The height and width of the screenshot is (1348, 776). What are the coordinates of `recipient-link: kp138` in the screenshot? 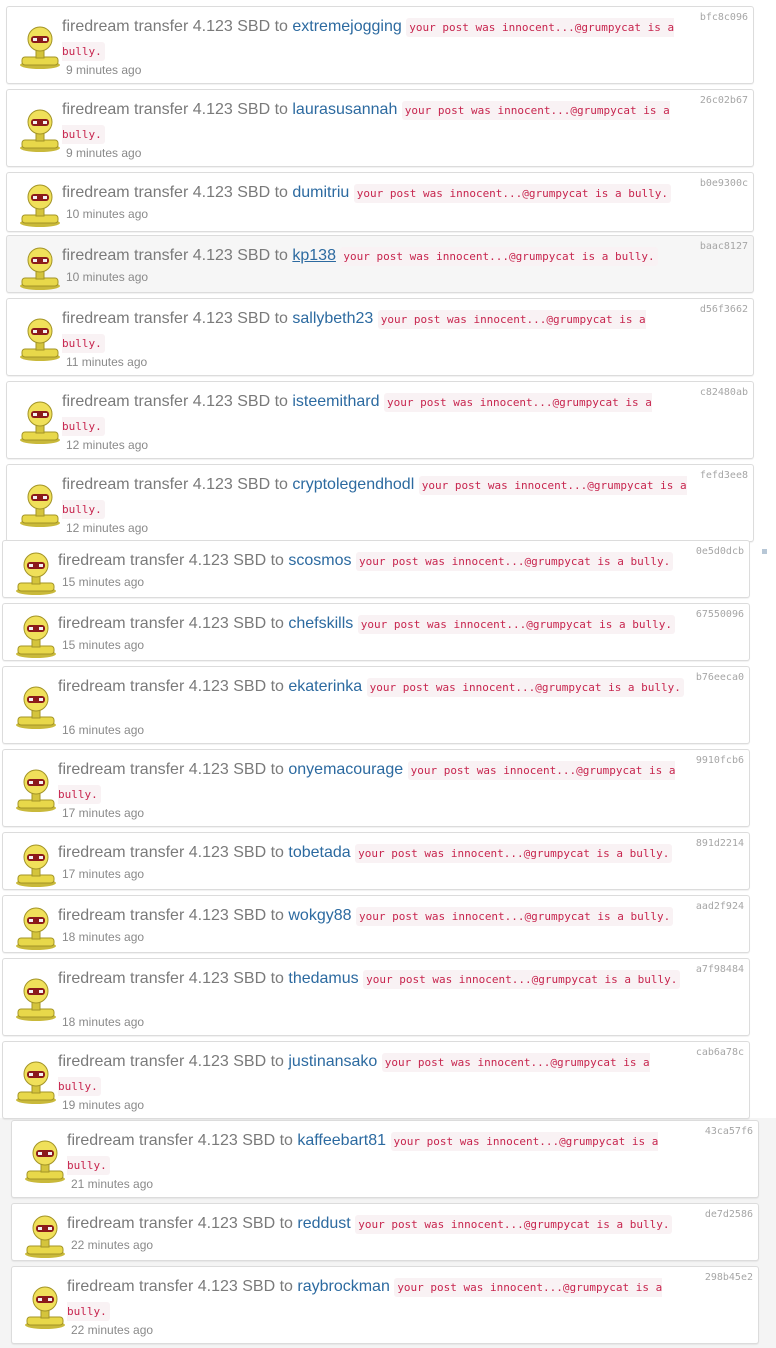 It's located at (314, 255).